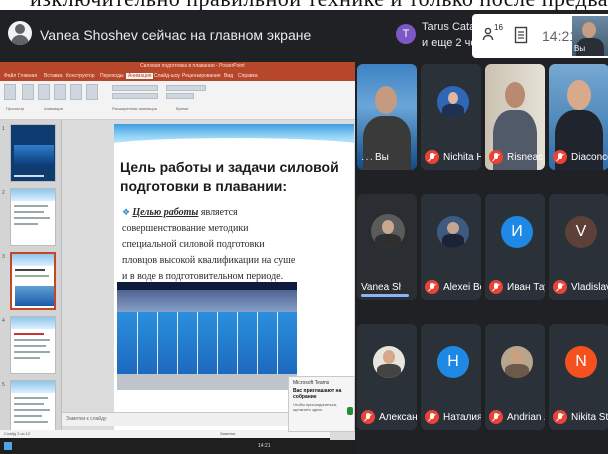 The image size is (608, 454). I want to click on people-count: 16, so click(498, 27).